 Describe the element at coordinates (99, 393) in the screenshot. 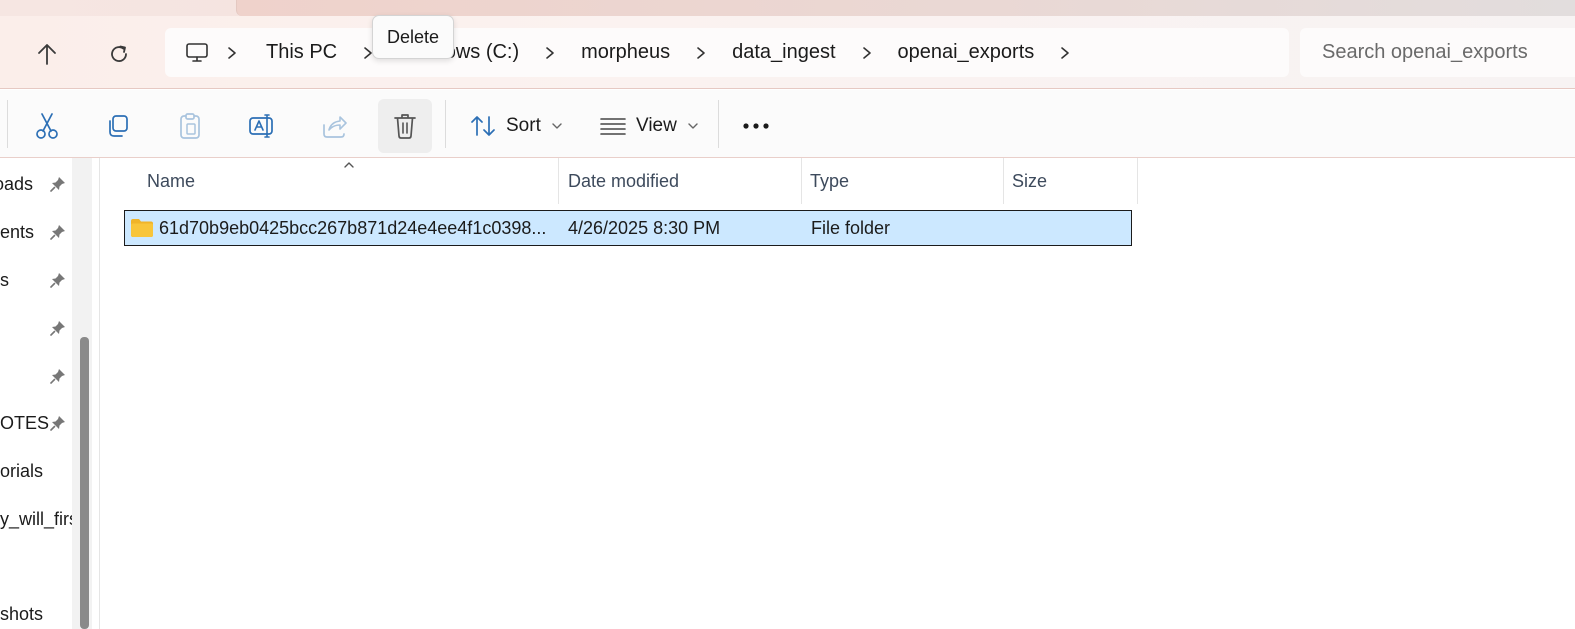

I see `pane-divider` at that location.